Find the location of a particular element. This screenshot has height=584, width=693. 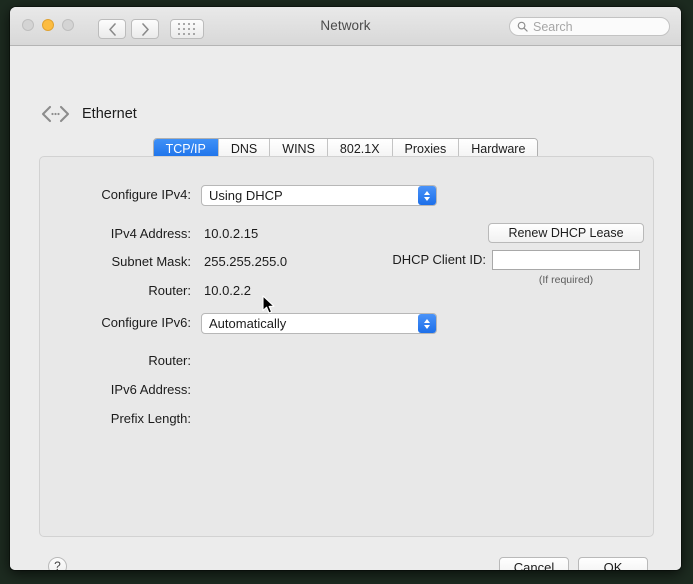

configure-ipv6-popup: Automatically is located at coordinates (319, 323).